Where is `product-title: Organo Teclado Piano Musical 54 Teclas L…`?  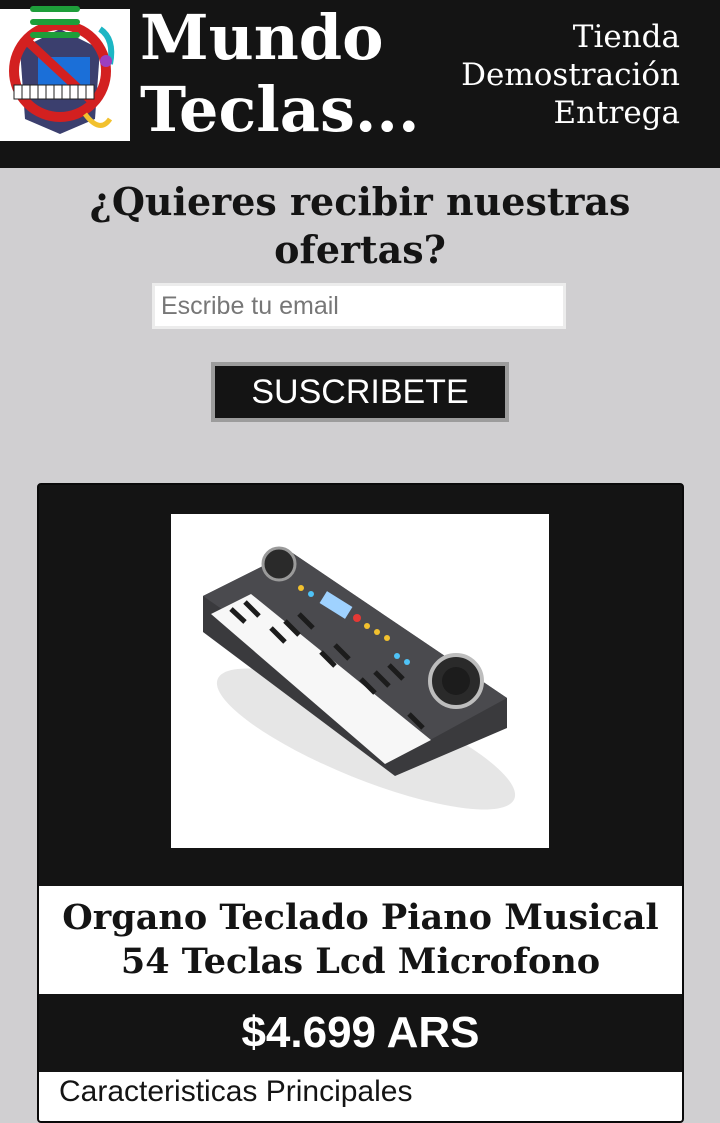 product-title: Organo Teclado Piano Musical 54 Teclas L… is located at coordinates (360, 940).